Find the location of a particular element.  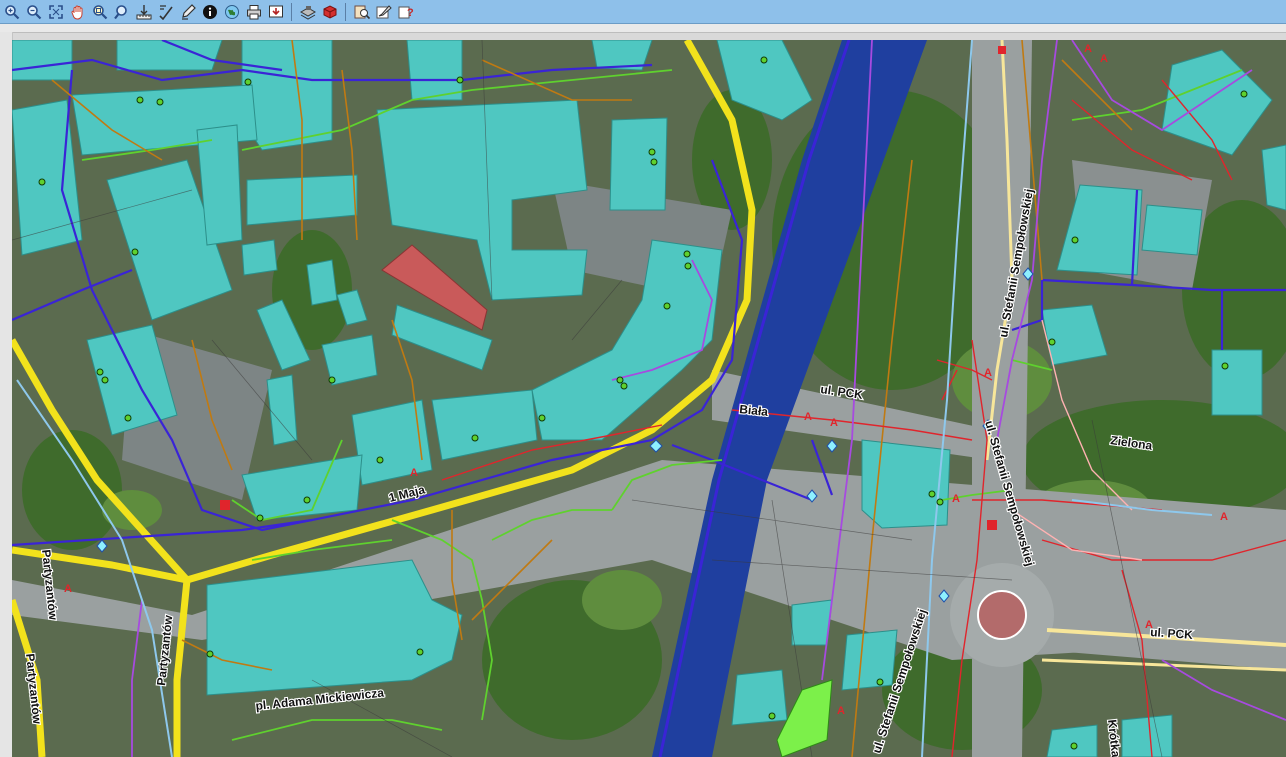

info-icon is located at coordinates (209, 11).